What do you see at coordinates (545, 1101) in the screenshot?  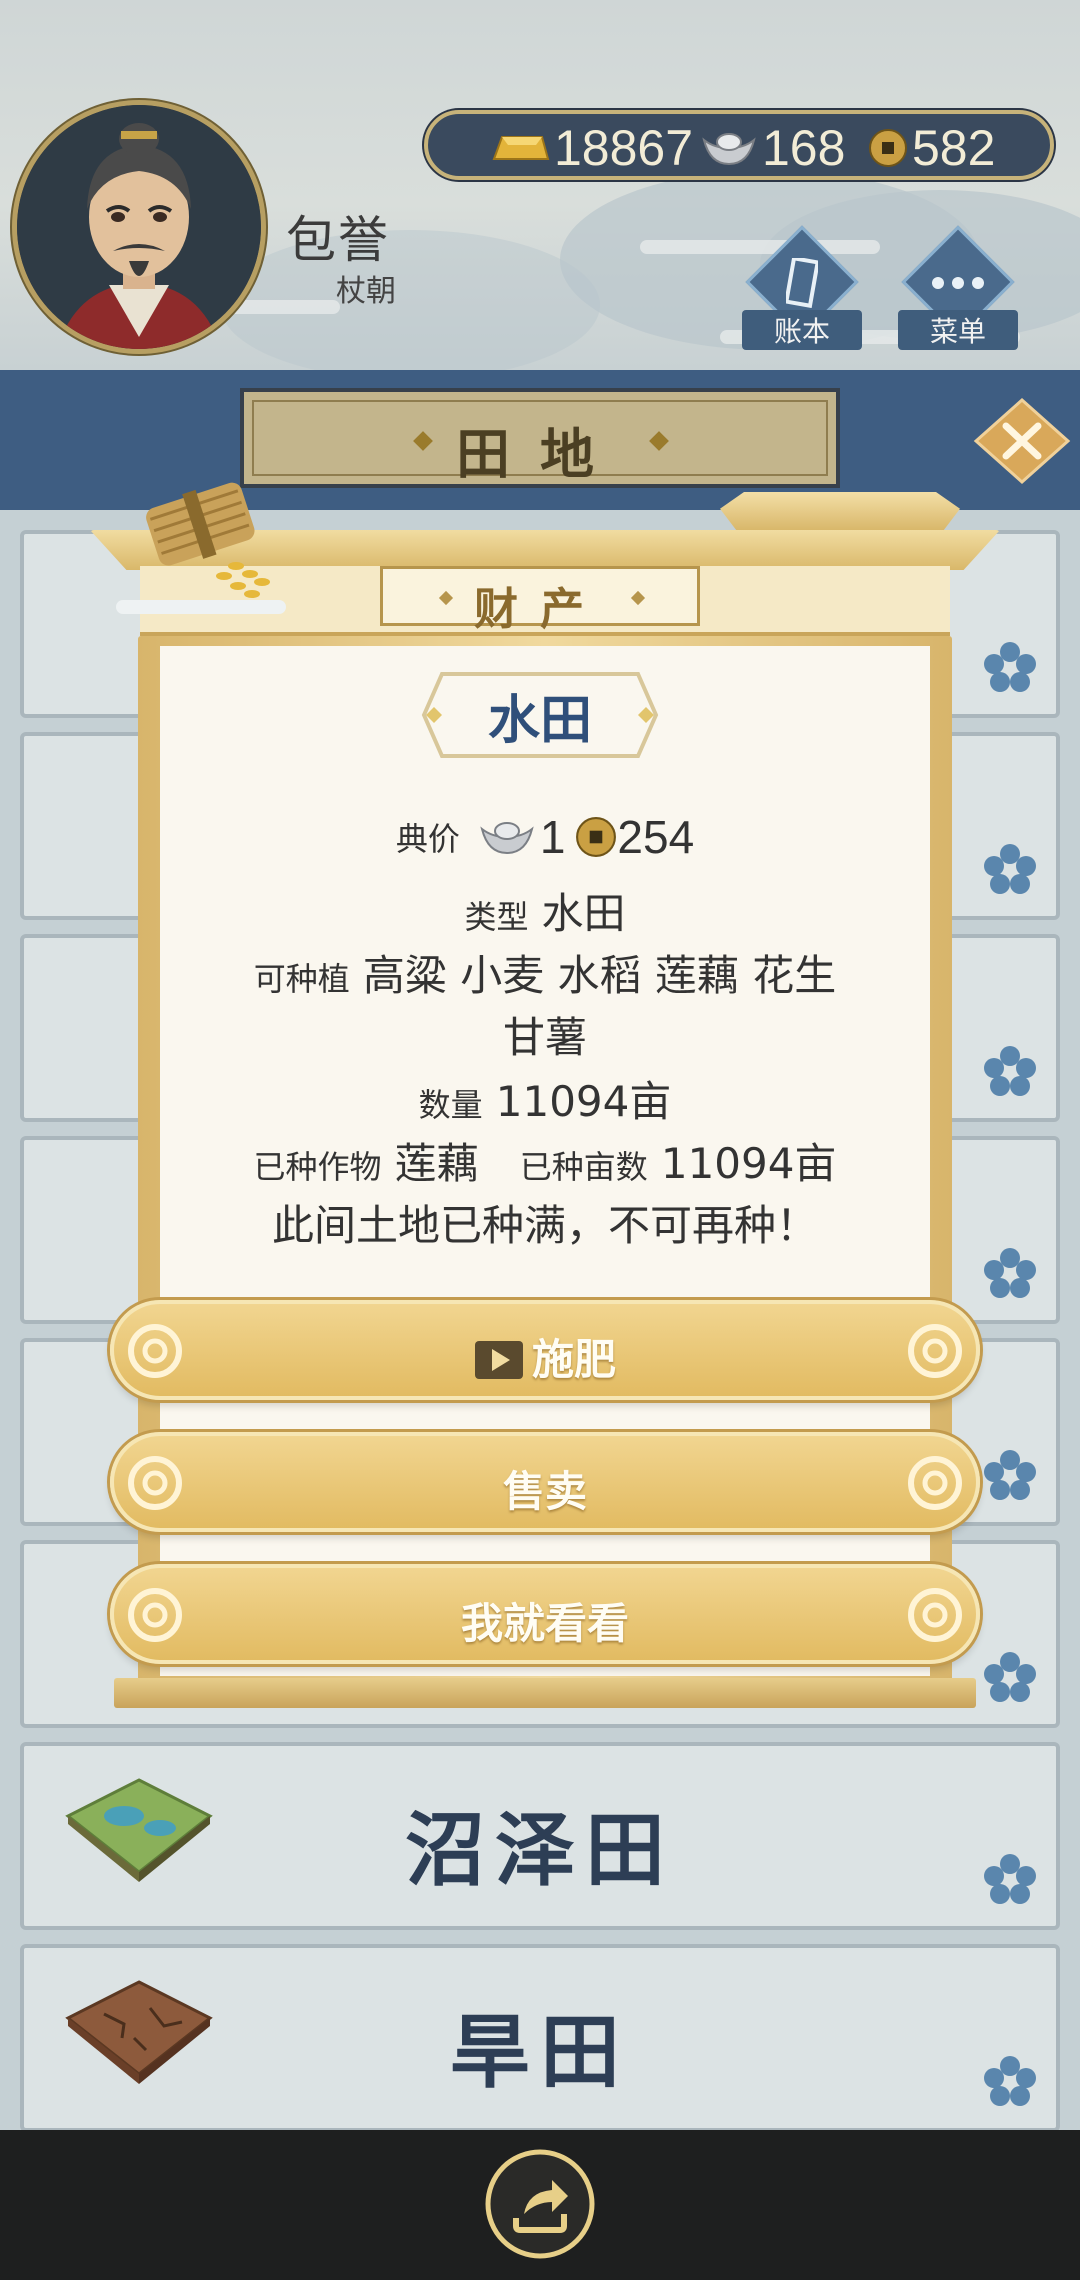 I see `quantity-row: 数量 11094亩` at bounding box center [545, 1101].